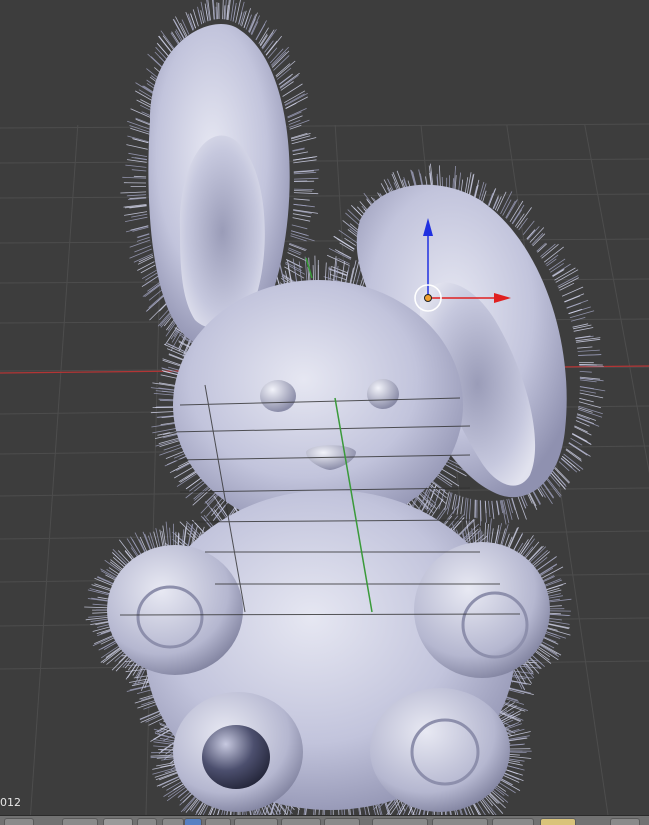 The width and height of the screenshot is (649, 825). Describe the element at coordinates (118, 821) in the screenshot. I see `object-menu-button` at that location.